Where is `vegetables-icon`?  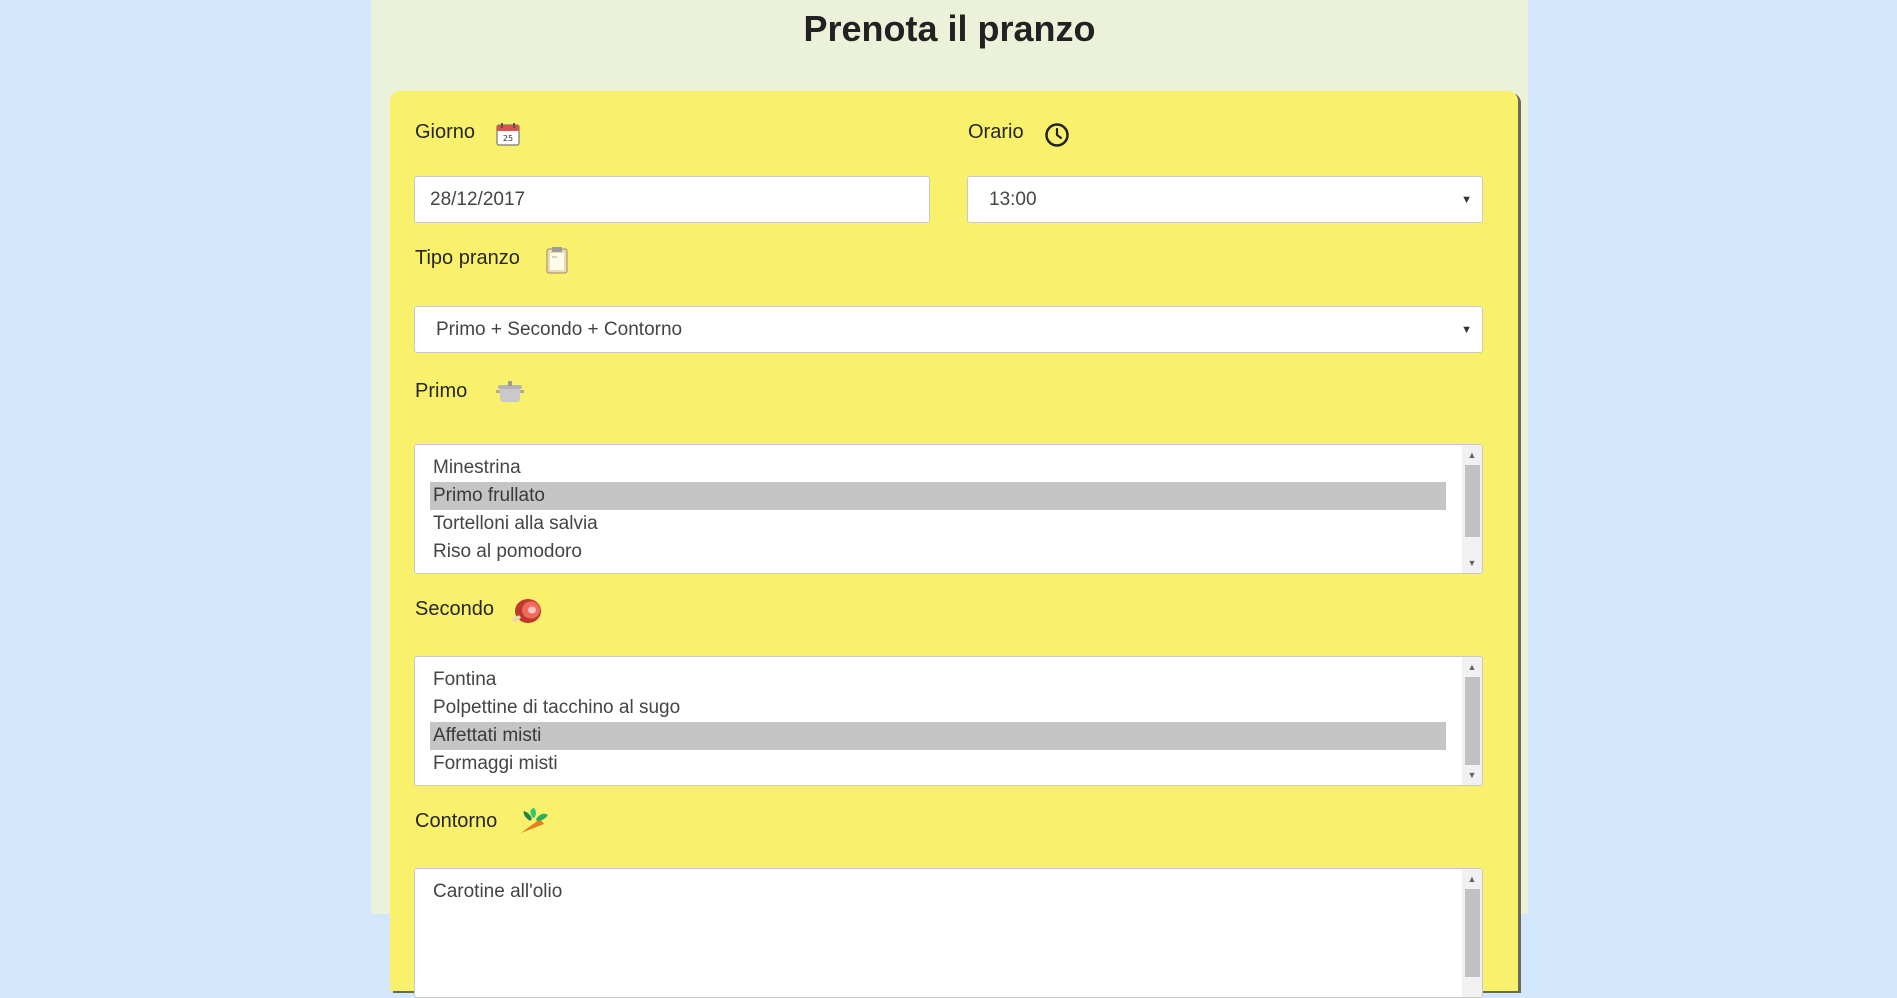
vegetables-icon is located at coordinates (534, 820).